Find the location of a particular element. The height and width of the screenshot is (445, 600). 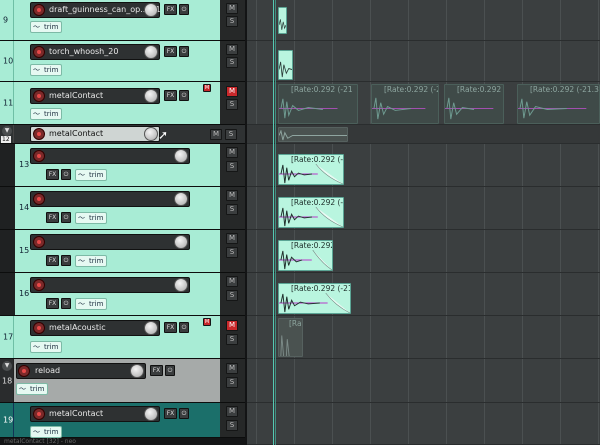

track-16: 16 FX ⏻ trim M S is located at coordinates (122, 294).